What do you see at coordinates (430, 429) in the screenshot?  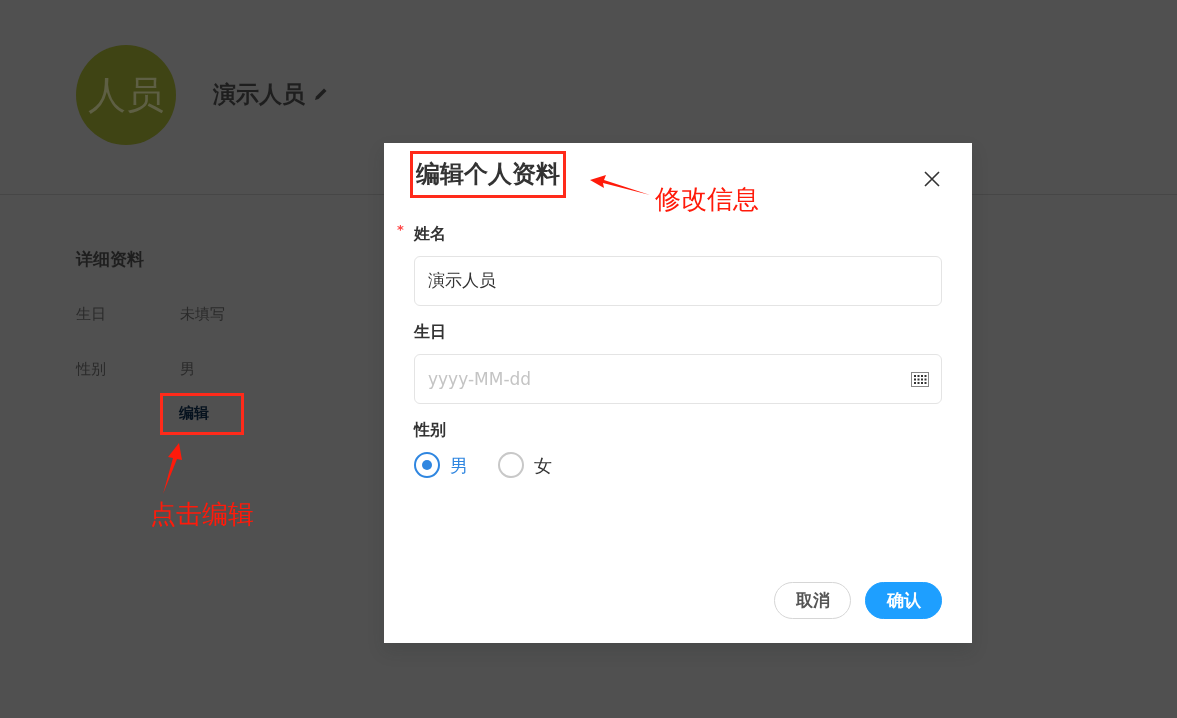 I see `field-label: 性别` at bounding box center [430, 429].